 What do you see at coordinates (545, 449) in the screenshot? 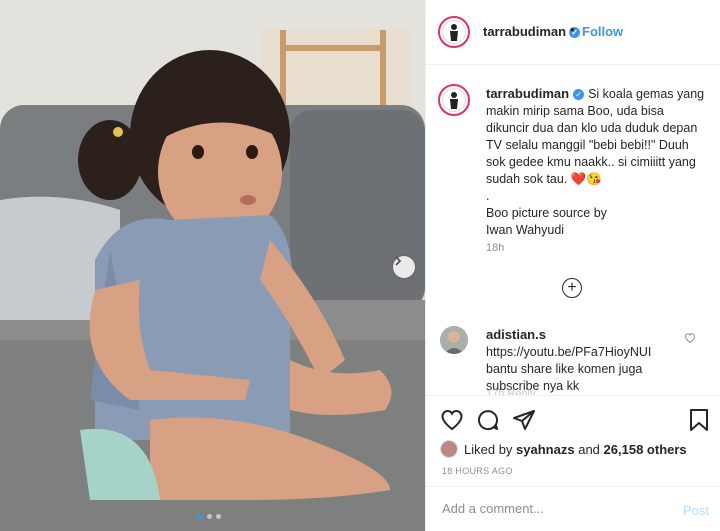
I see `liked-user: syahnazs` at bounding box center [545, 449].